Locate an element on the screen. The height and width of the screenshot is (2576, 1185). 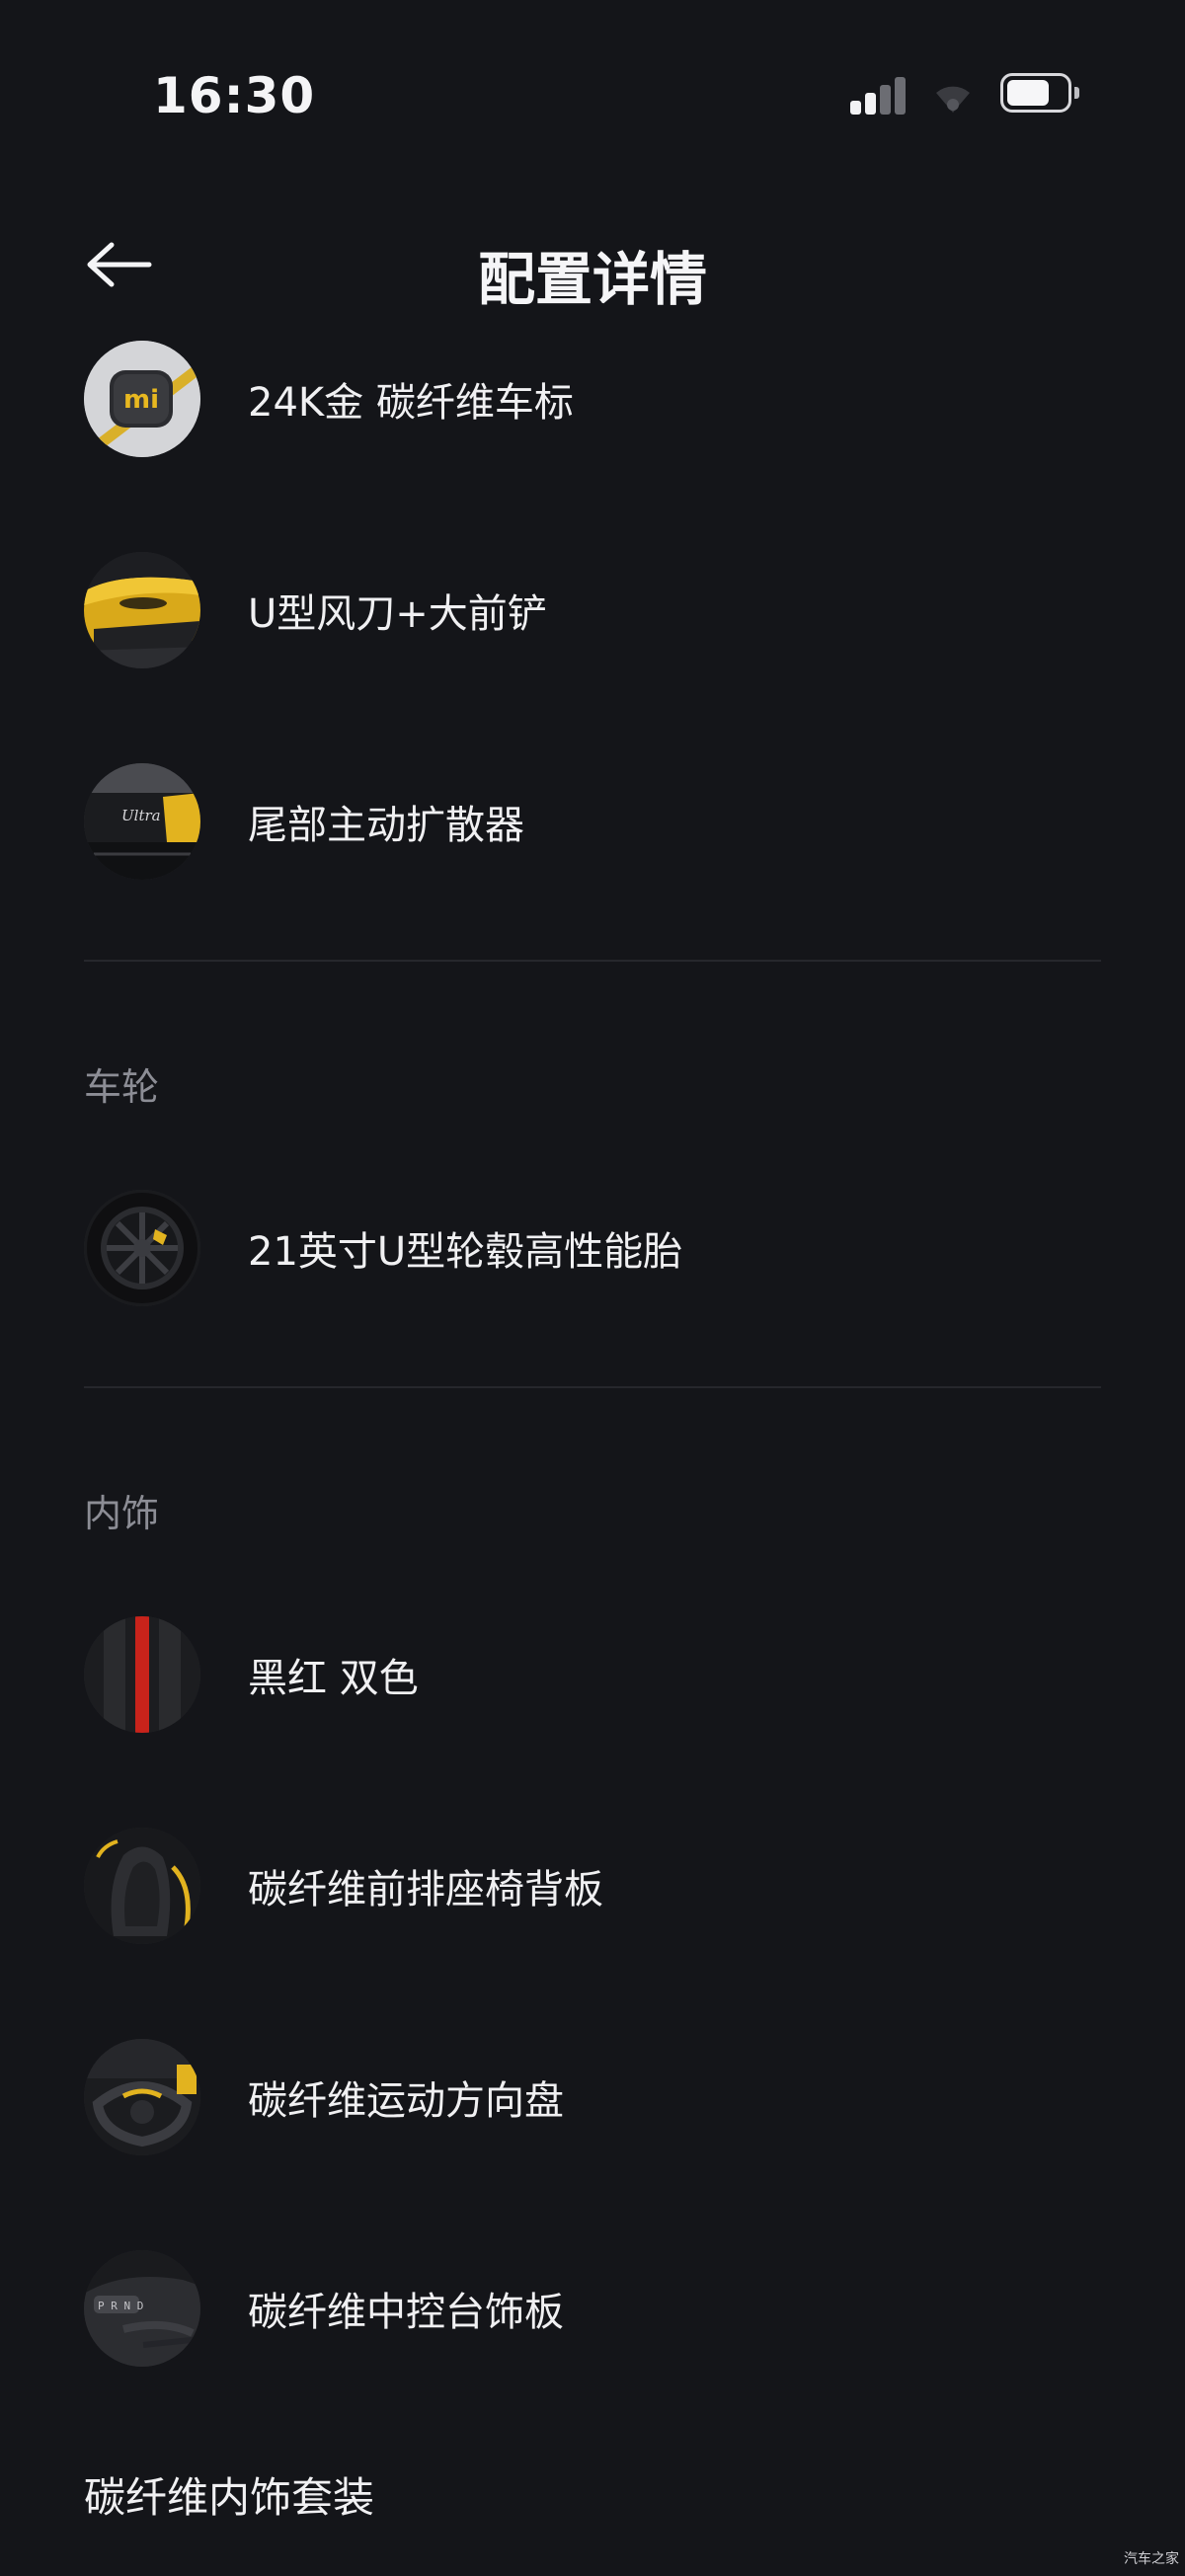
svg-text: mi is located at coordinates (141, 400).